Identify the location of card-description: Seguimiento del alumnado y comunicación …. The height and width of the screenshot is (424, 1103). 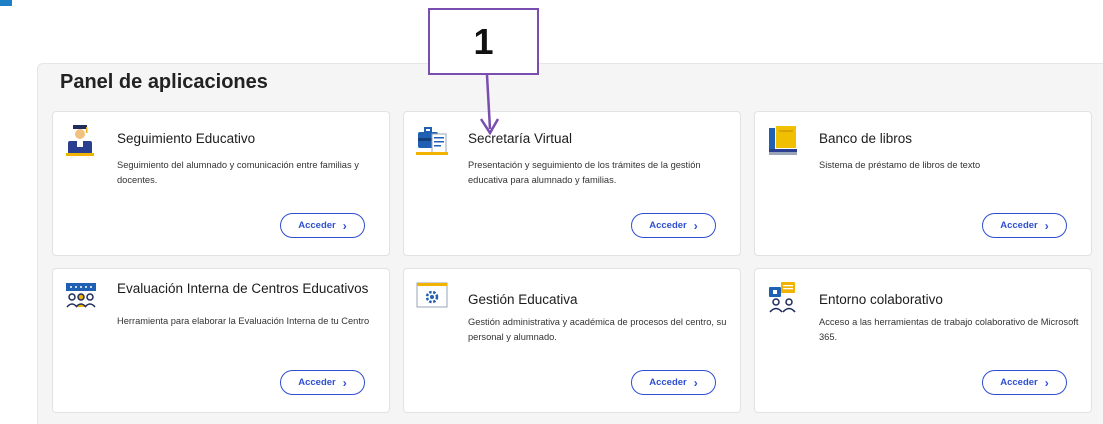
(238, 172).